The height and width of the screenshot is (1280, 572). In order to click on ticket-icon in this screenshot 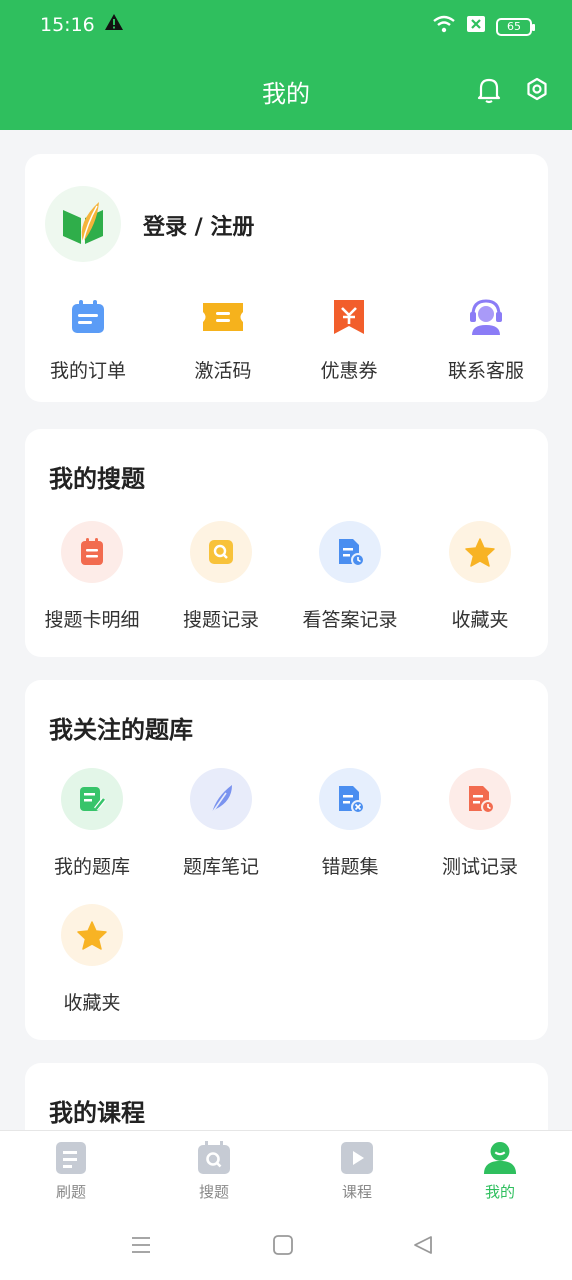, I will do `click(223, 317)`.